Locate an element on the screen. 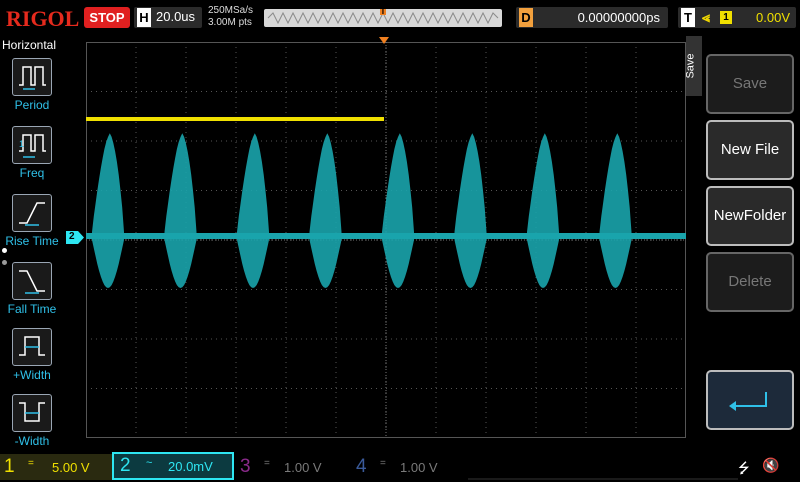 The image size is (800, 482). negative-width-button is located at coordinates (32, 413).